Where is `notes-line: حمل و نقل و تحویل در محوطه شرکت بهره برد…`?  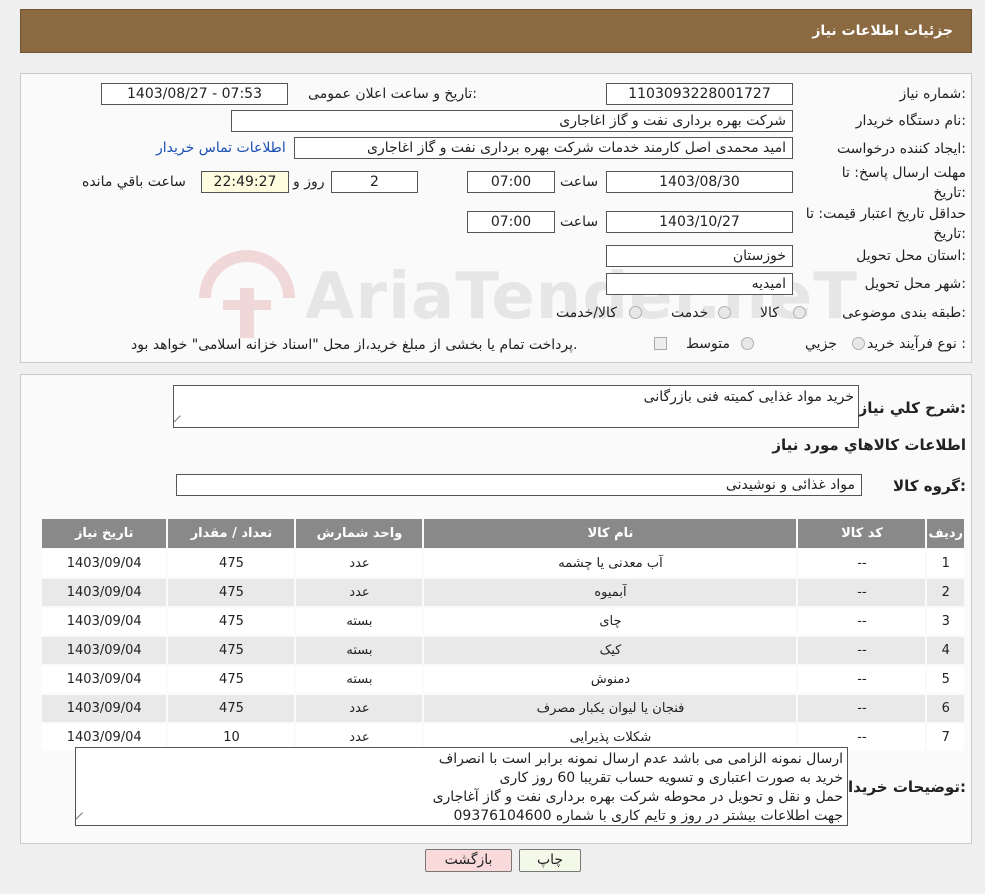 notes-line: حمل و نقل و تحویل در محوطه شرکت بهره برد… is located at coordinates (637, 797).